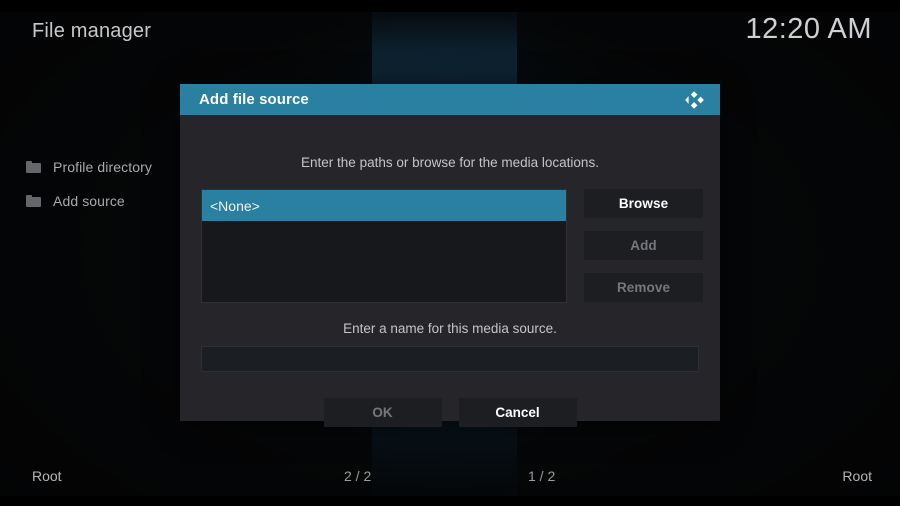 The image size is (900, 506). Describe the element at coordinates (695, 100) in the screenshot. I see `kodi-logo-icon` at that location.